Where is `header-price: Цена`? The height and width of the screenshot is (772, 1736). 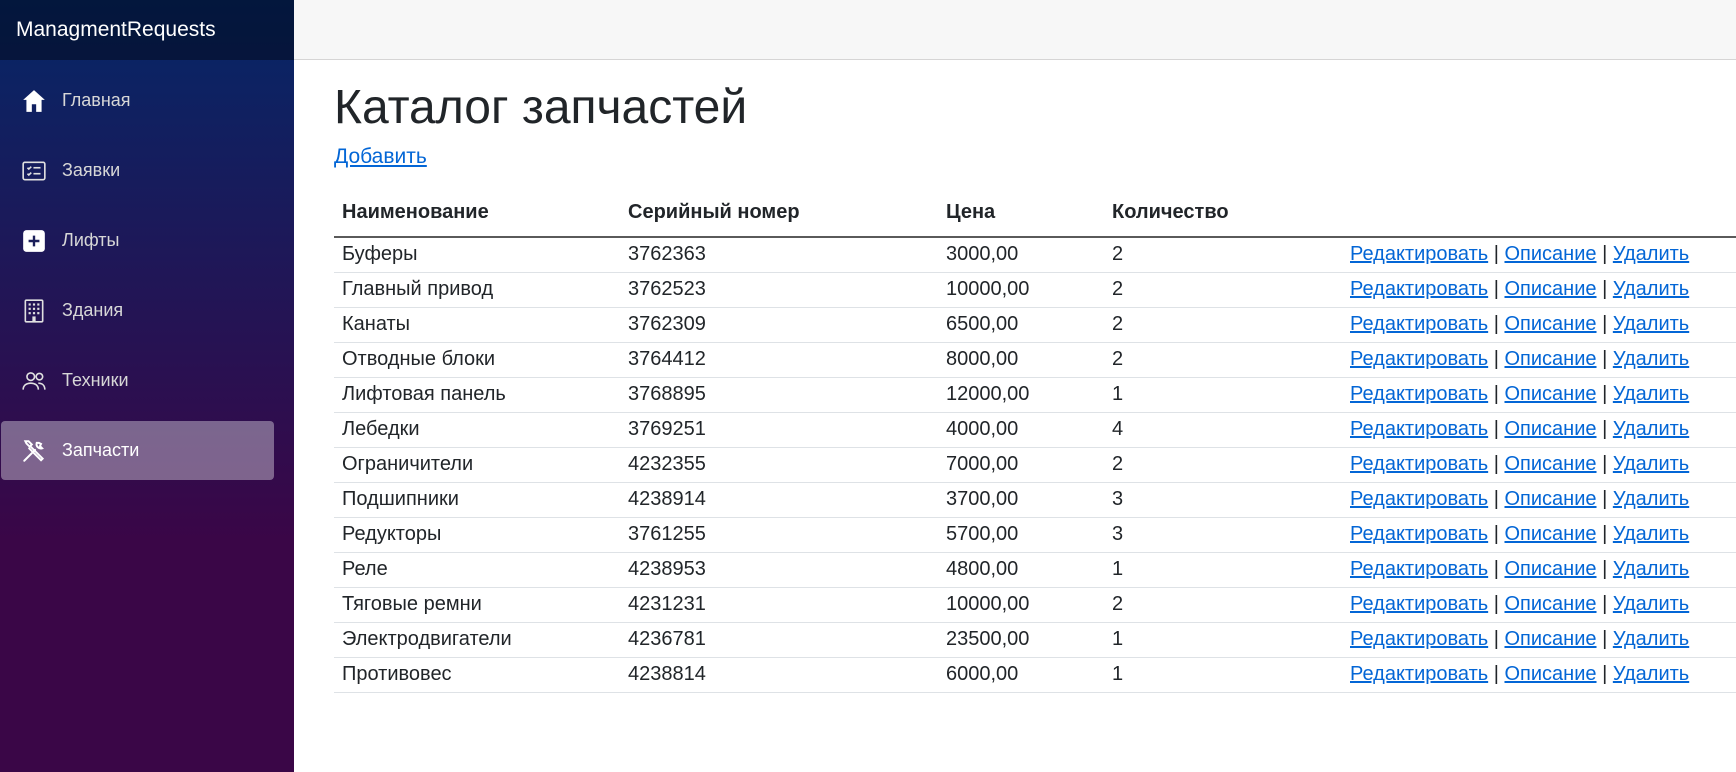
header-price: Цена is located at coordinates (1021, 215).